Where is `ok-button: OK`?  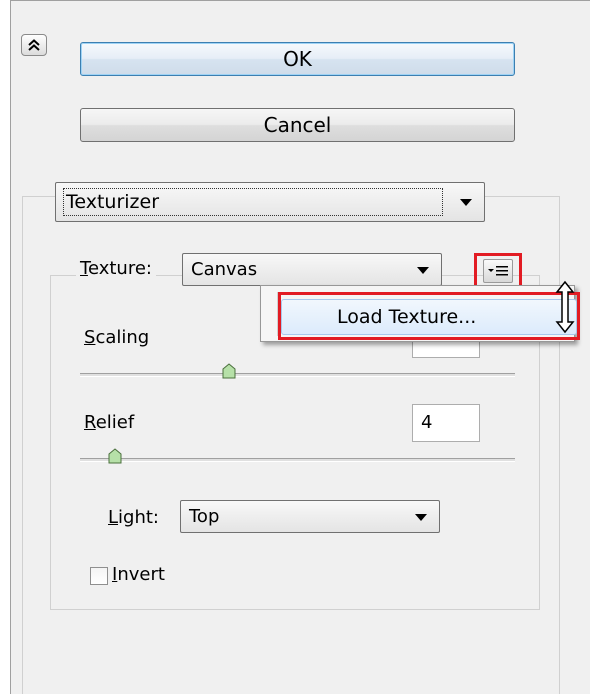
ok-button: OK is located at coordinates (297, 59).